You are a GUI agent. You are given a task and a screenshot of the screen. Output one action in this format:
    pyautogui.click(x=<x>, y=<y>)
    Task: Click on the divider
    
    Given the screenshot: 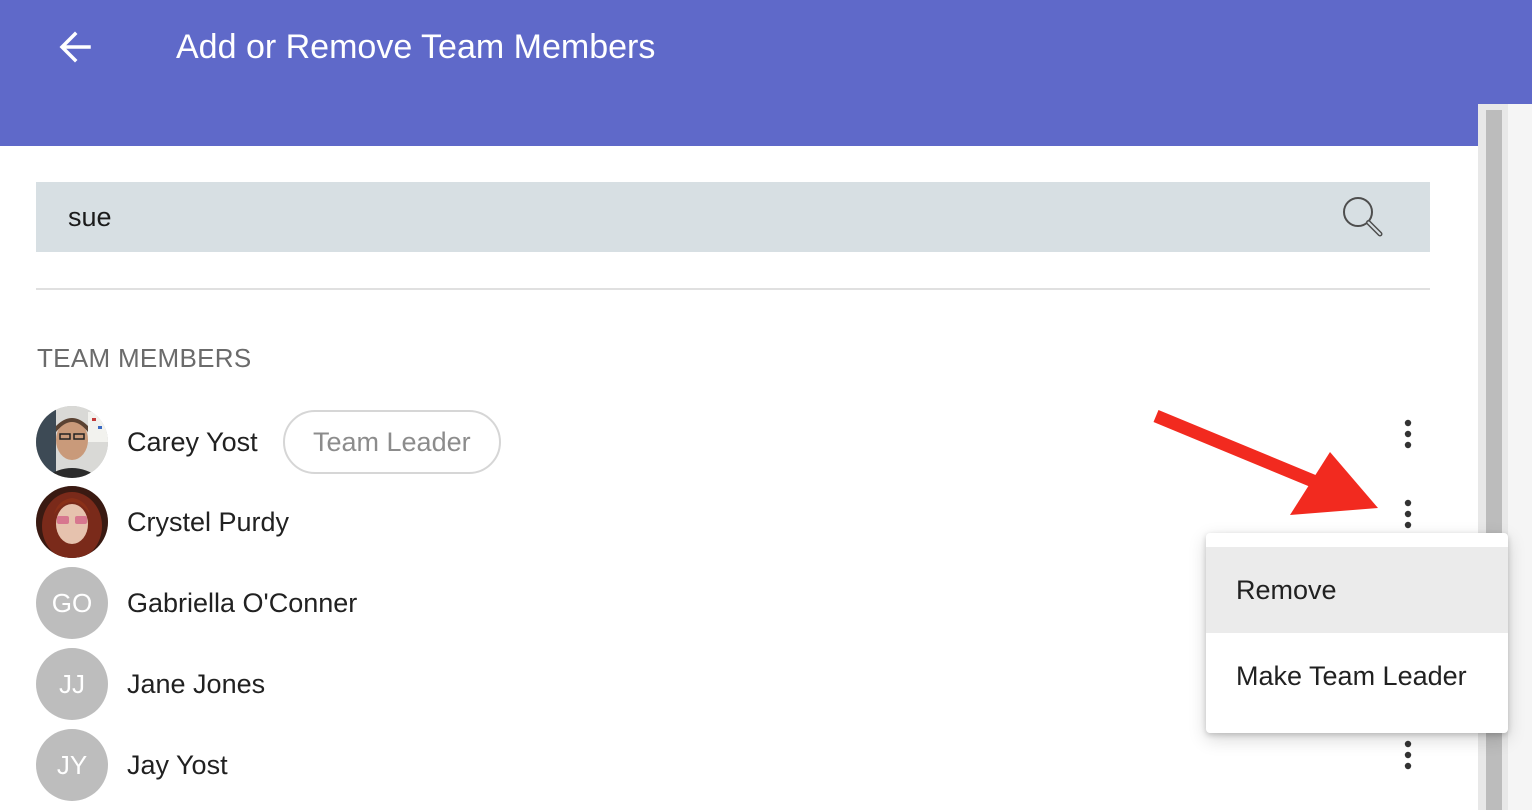 What is the action you would take?
    pyautogui.click(x=733, y=289)
    